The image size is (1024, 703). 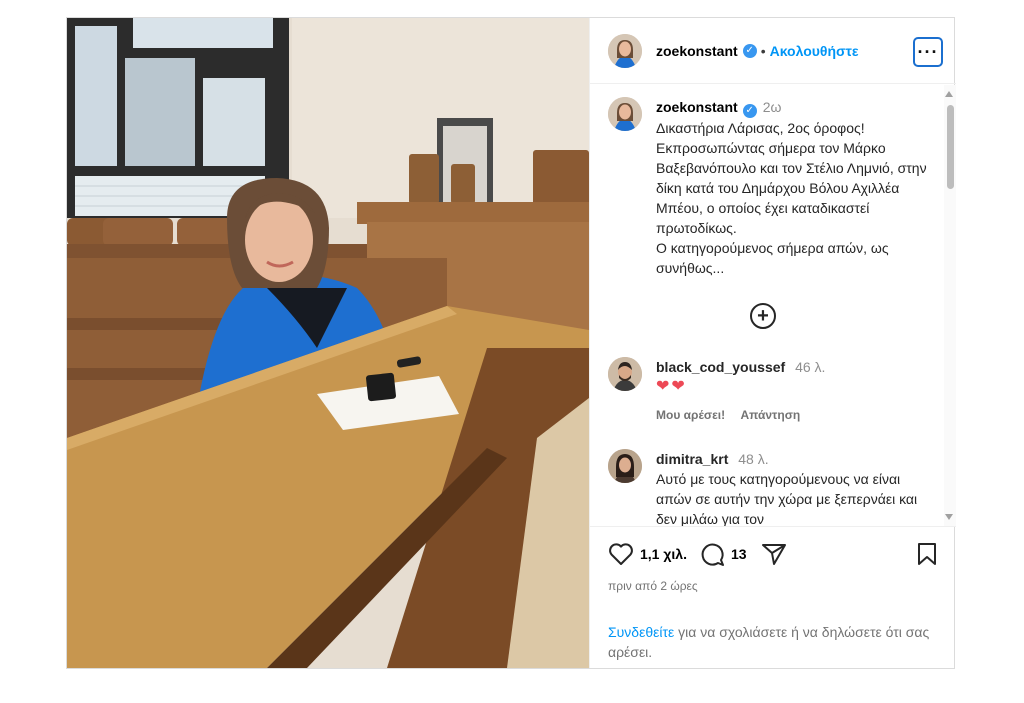 I want to click on comment-actions: Μου αρέσει! Απάντηση, so click(x=797, y=415).